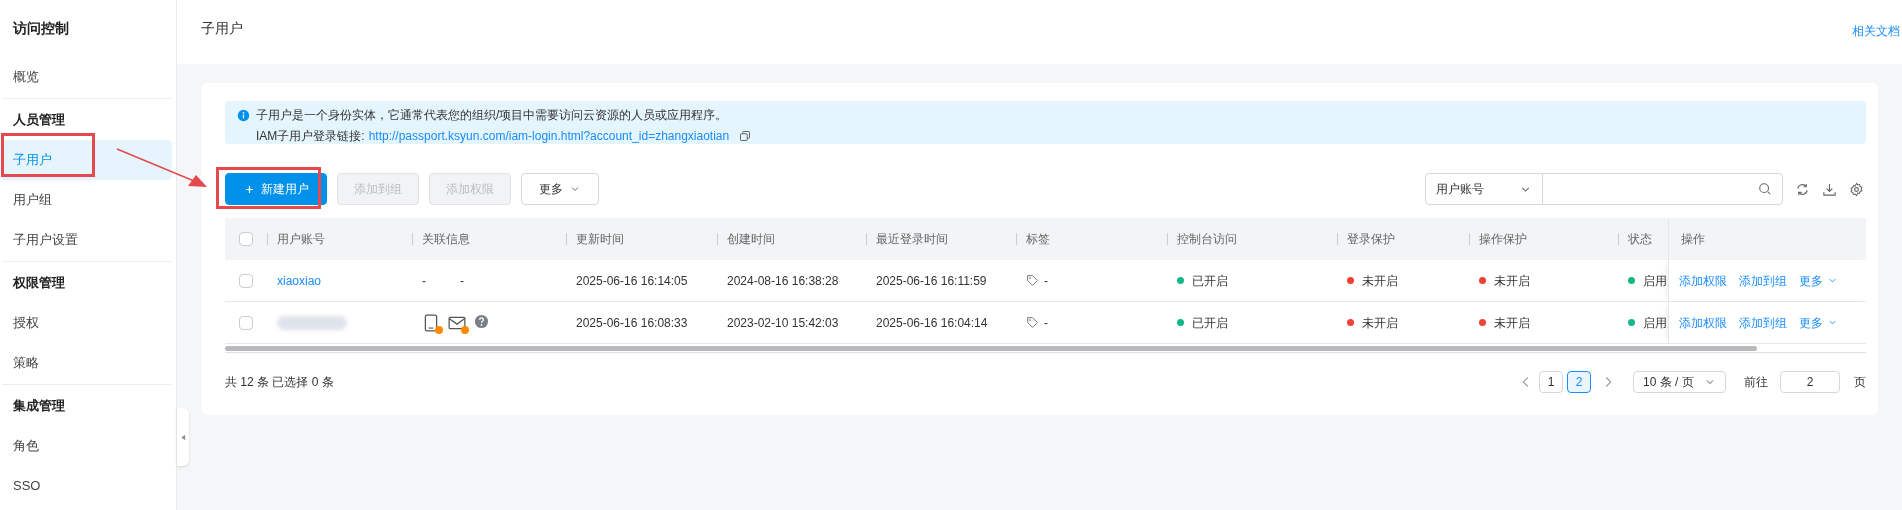  Describe the element at coordinates (87, 363) in the screenshot. I see `sidebar-item: 策略` at that location.